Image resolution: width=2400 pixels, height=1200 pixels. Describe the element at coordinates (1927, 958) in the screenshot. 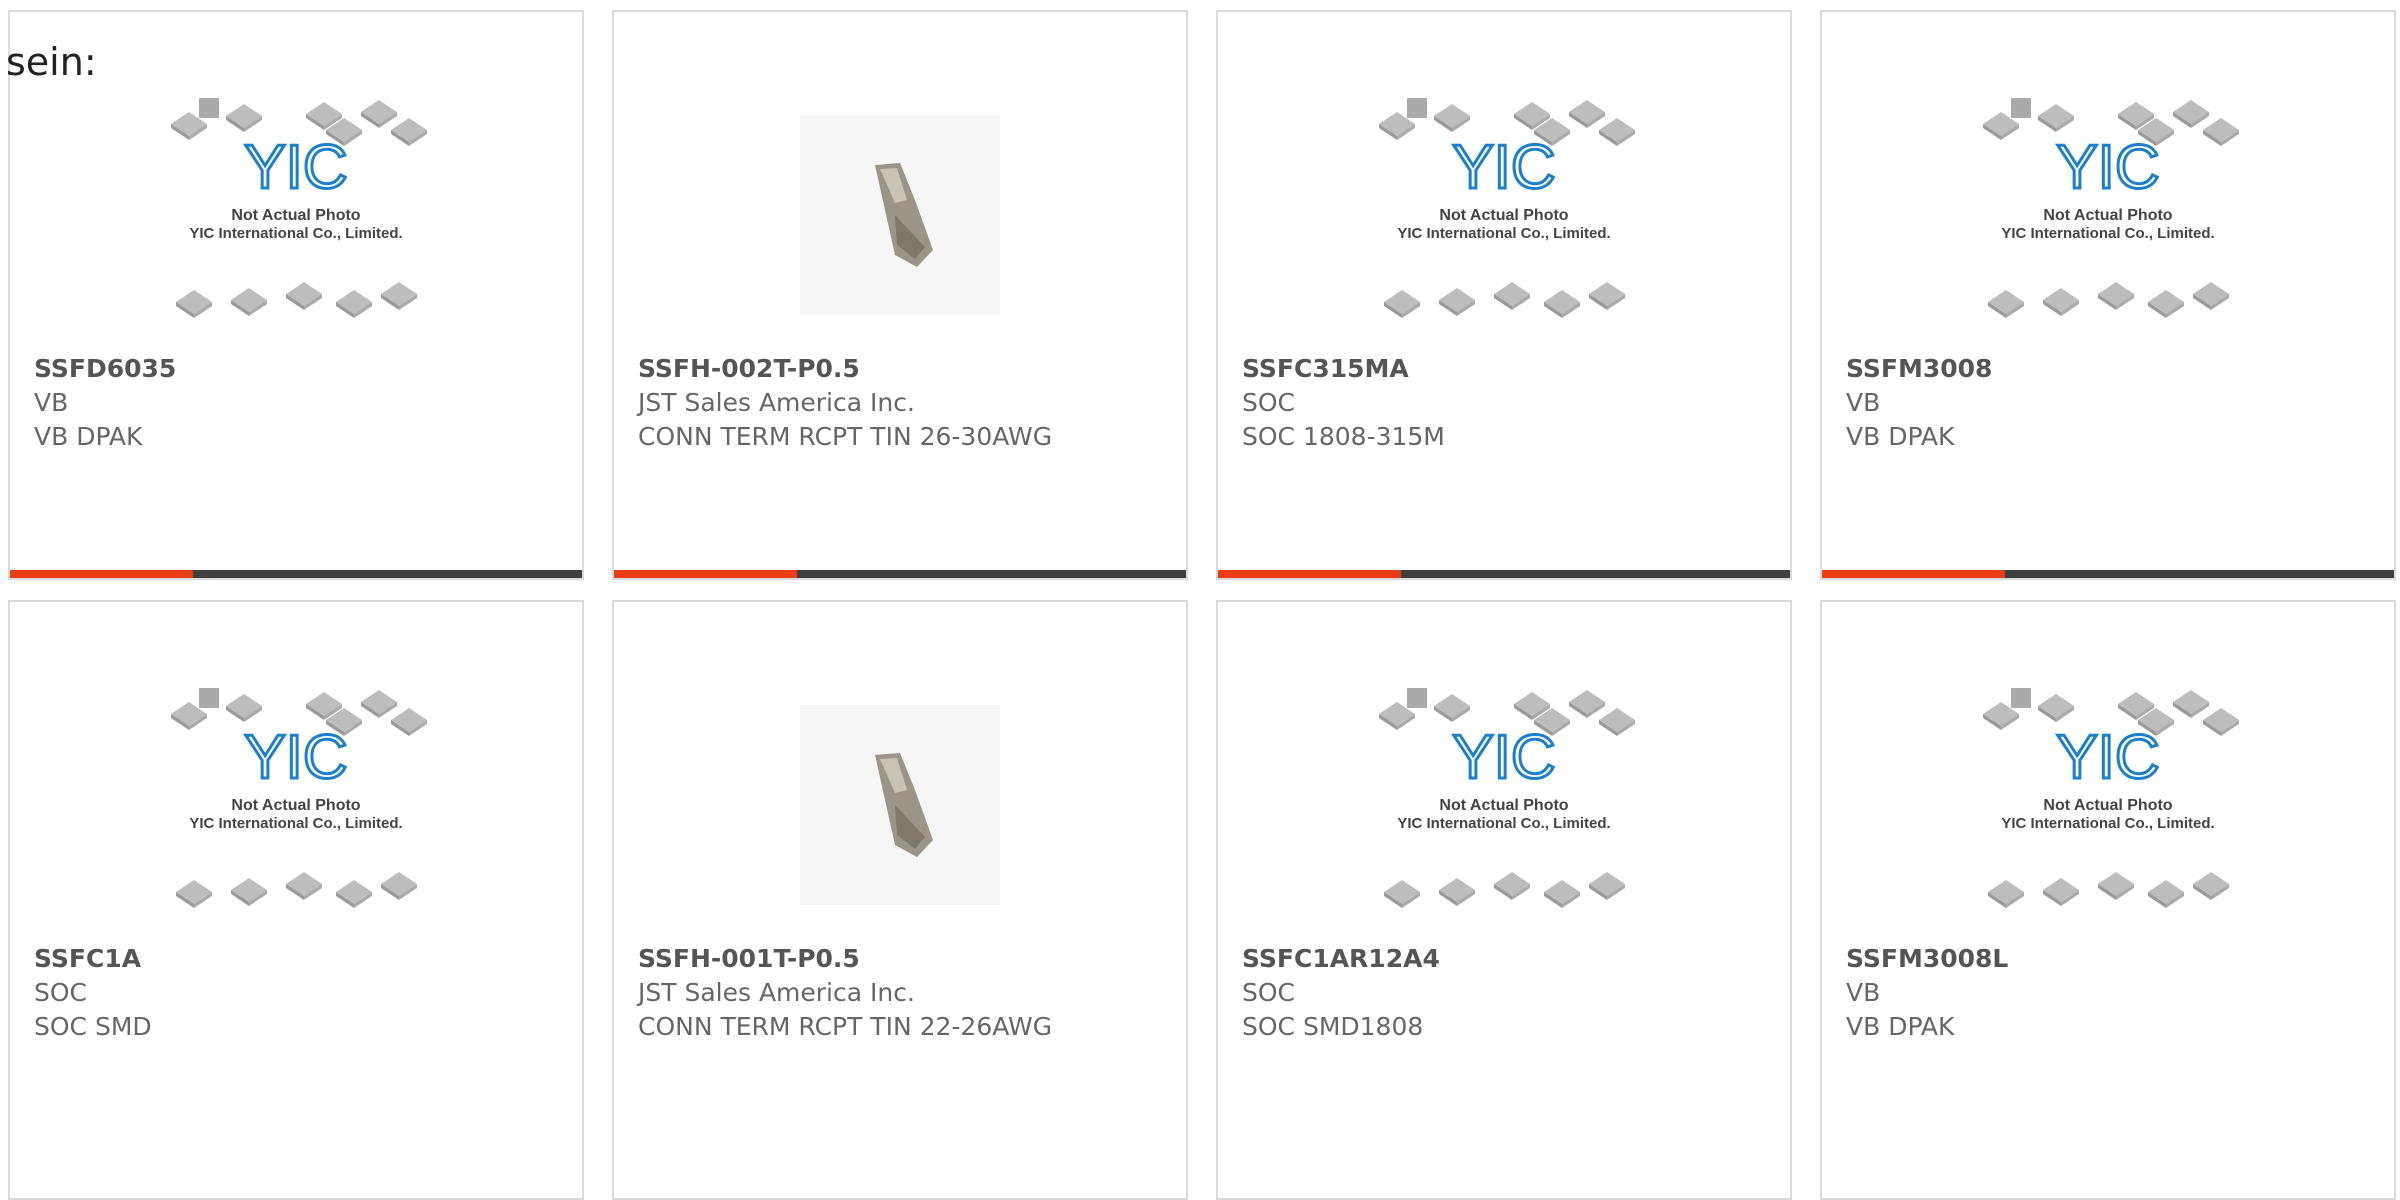

I see `part-number: SSFM3008L` at that location.